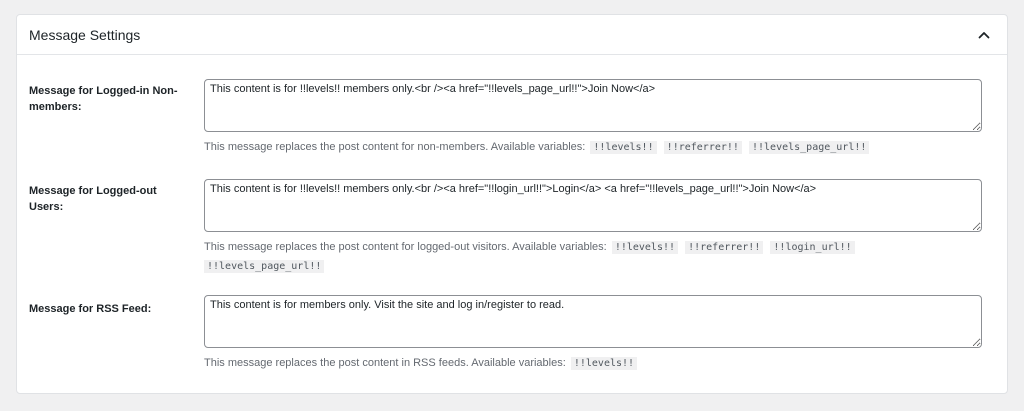 The height and width of the screenshot is (411, 1024). I want to click on chevron-up-icon, so click(984, 34).